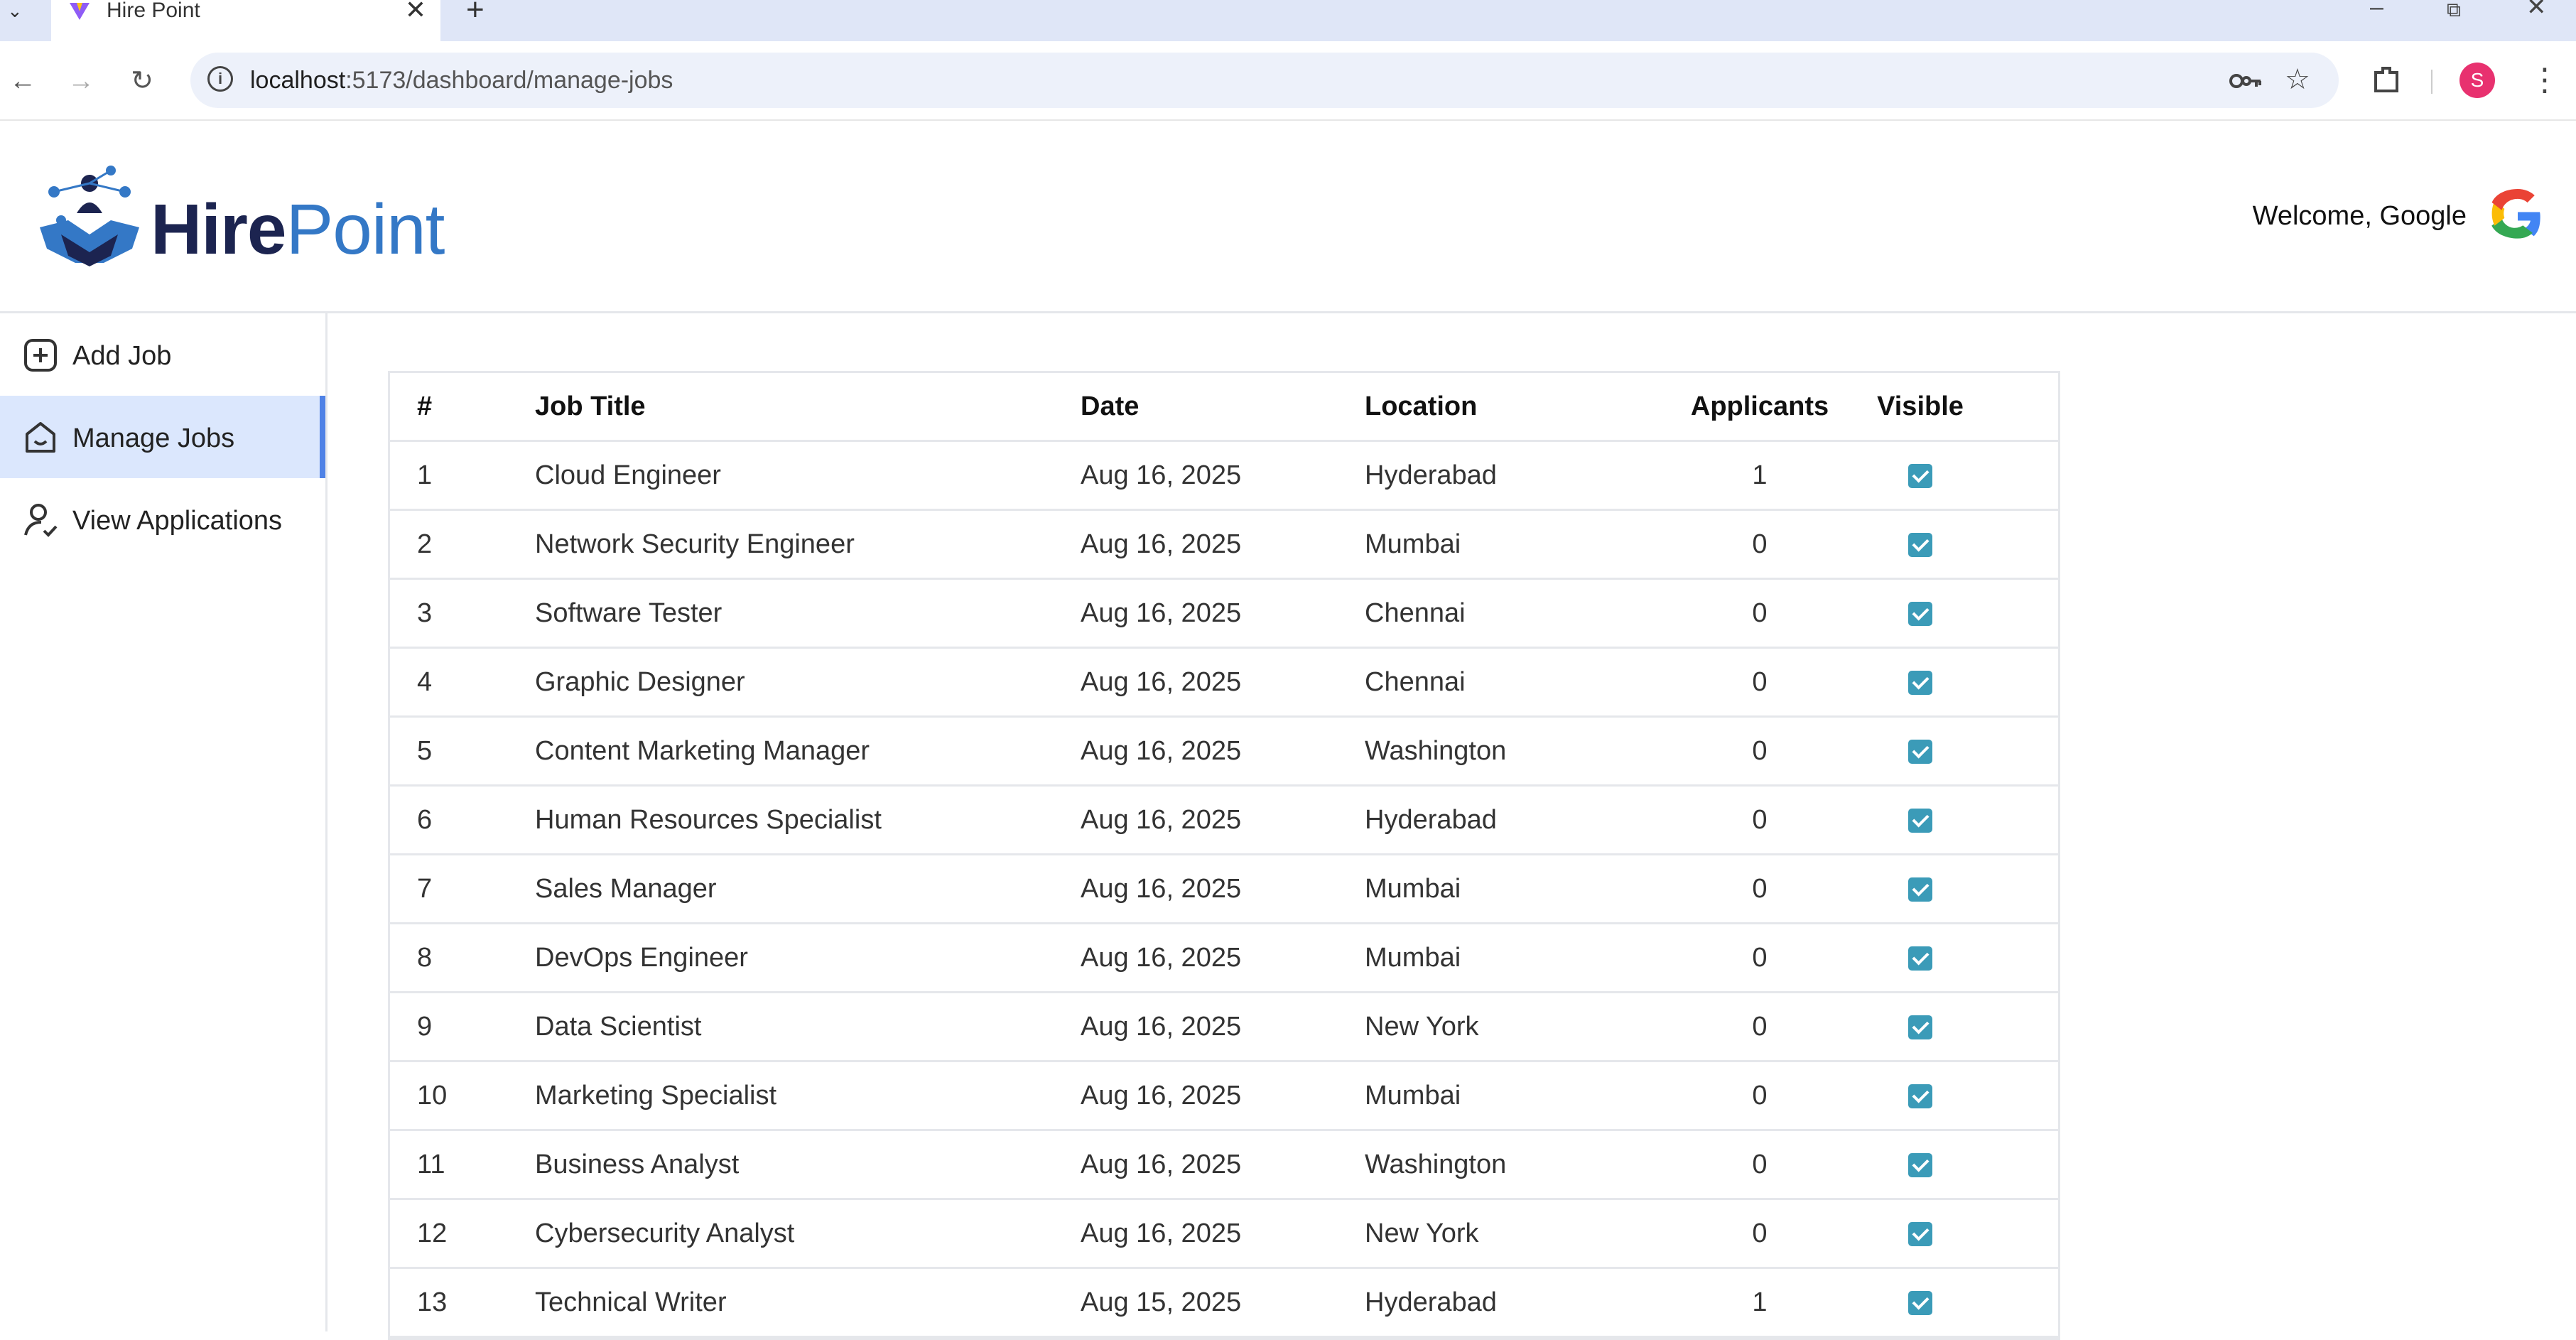  Describe the element at coordinates (2518, 216) in the screenshot. I see `google-avatar-icon` at that location.